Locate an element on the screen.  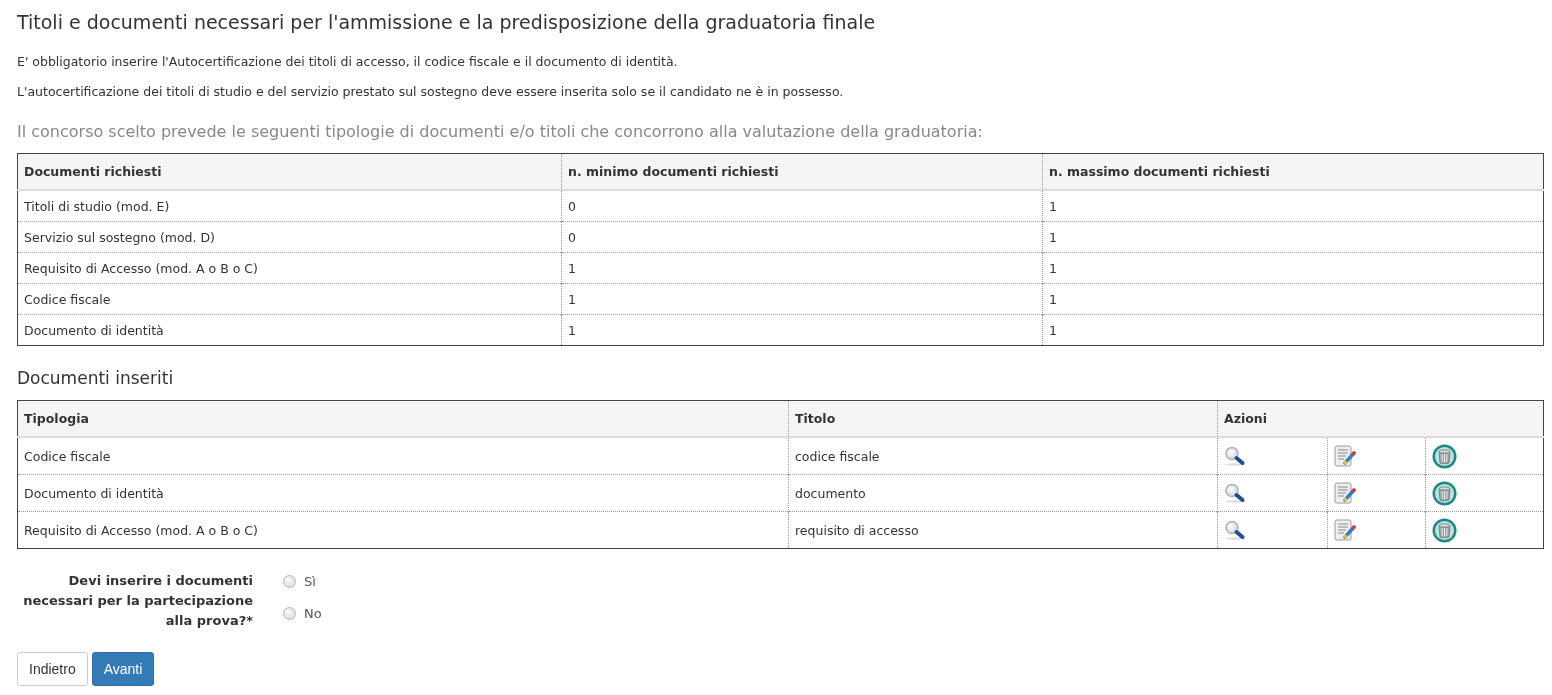
option-label: Sì is located at coordinates (310, 581).